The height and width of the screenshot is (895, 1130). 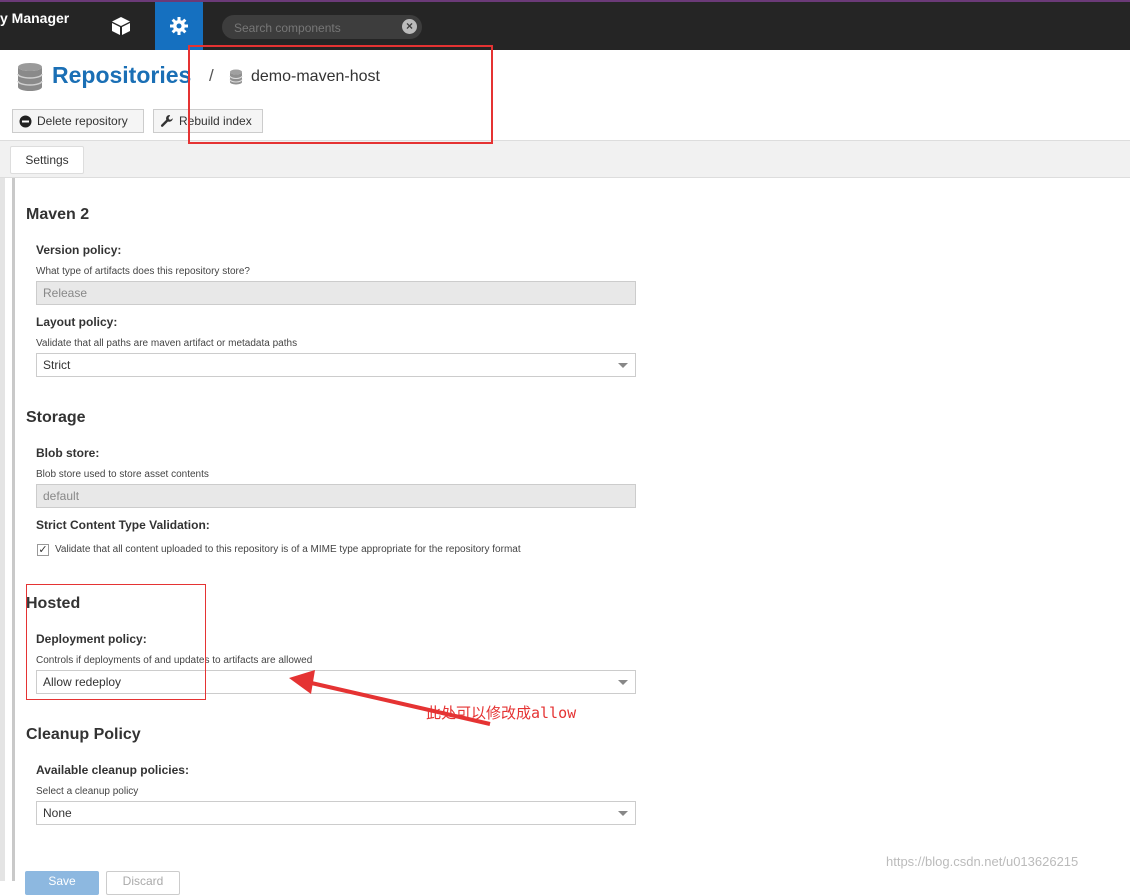 I want to click on cube-icon, so click(x=121, y=26).